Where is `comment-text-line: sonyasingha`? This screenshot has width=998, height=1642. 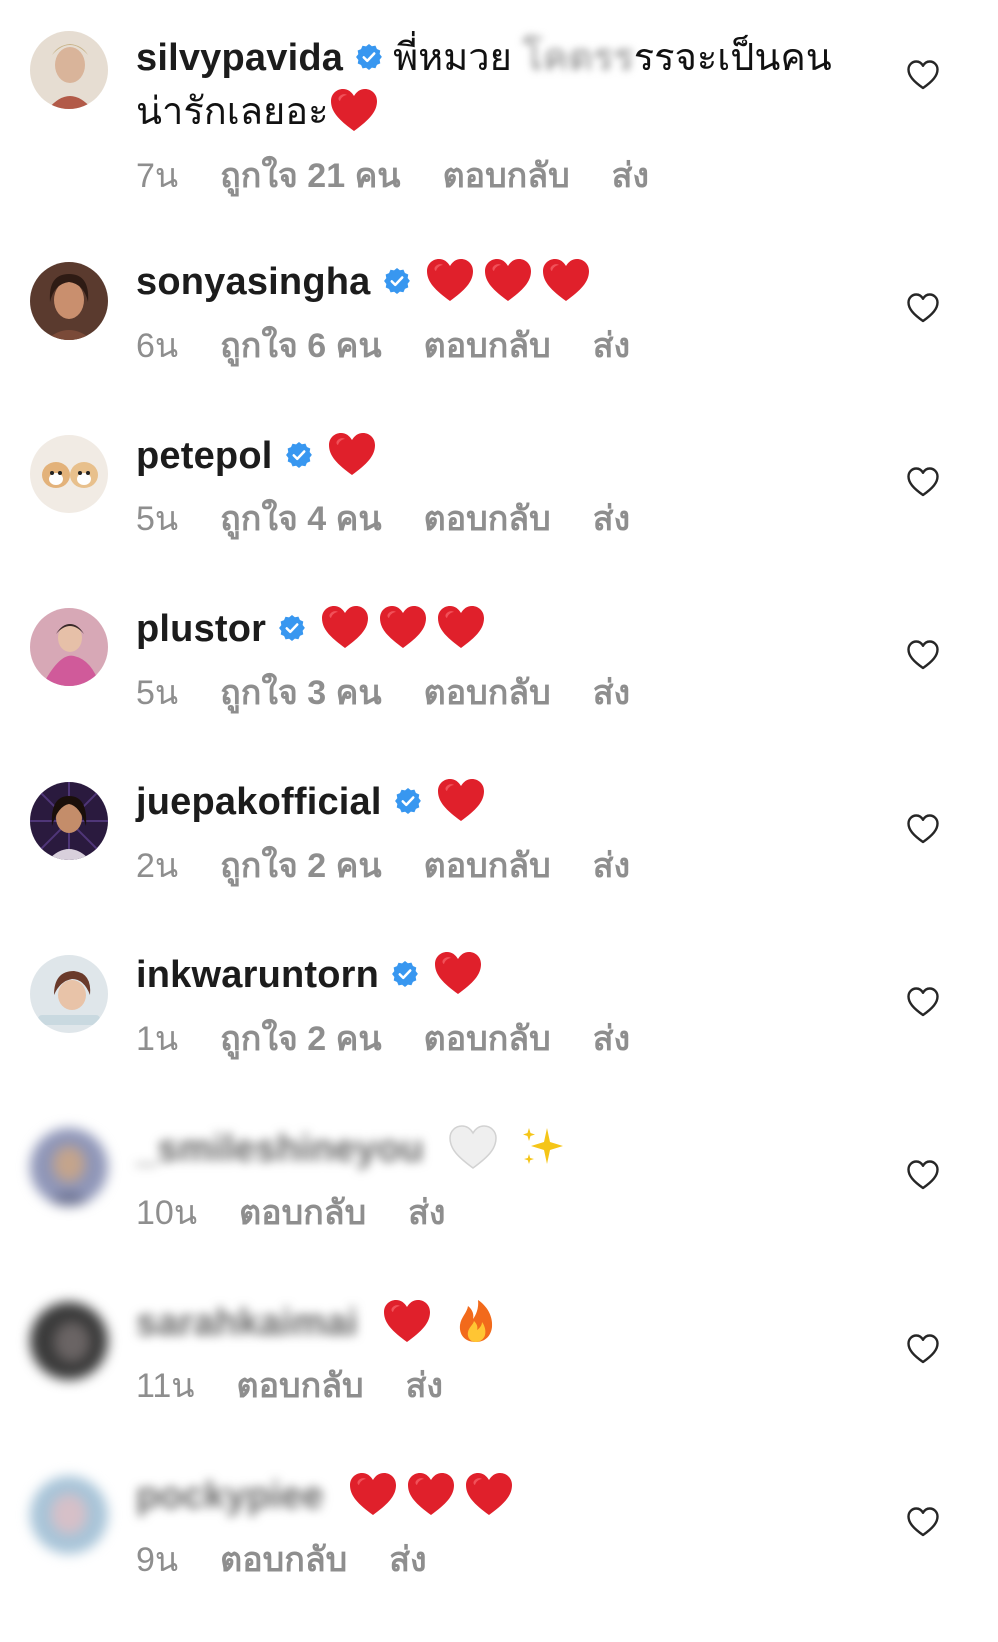 comment-text-line: sonyasingha is located at coordinates (365, 283).